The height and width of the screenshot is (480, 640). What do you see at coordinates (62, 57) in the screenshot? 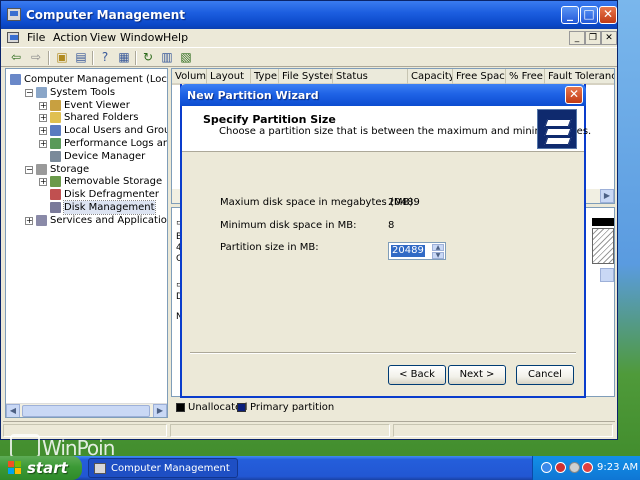
I see `up-folder-button: ▣` at bounding box center [62, 57].